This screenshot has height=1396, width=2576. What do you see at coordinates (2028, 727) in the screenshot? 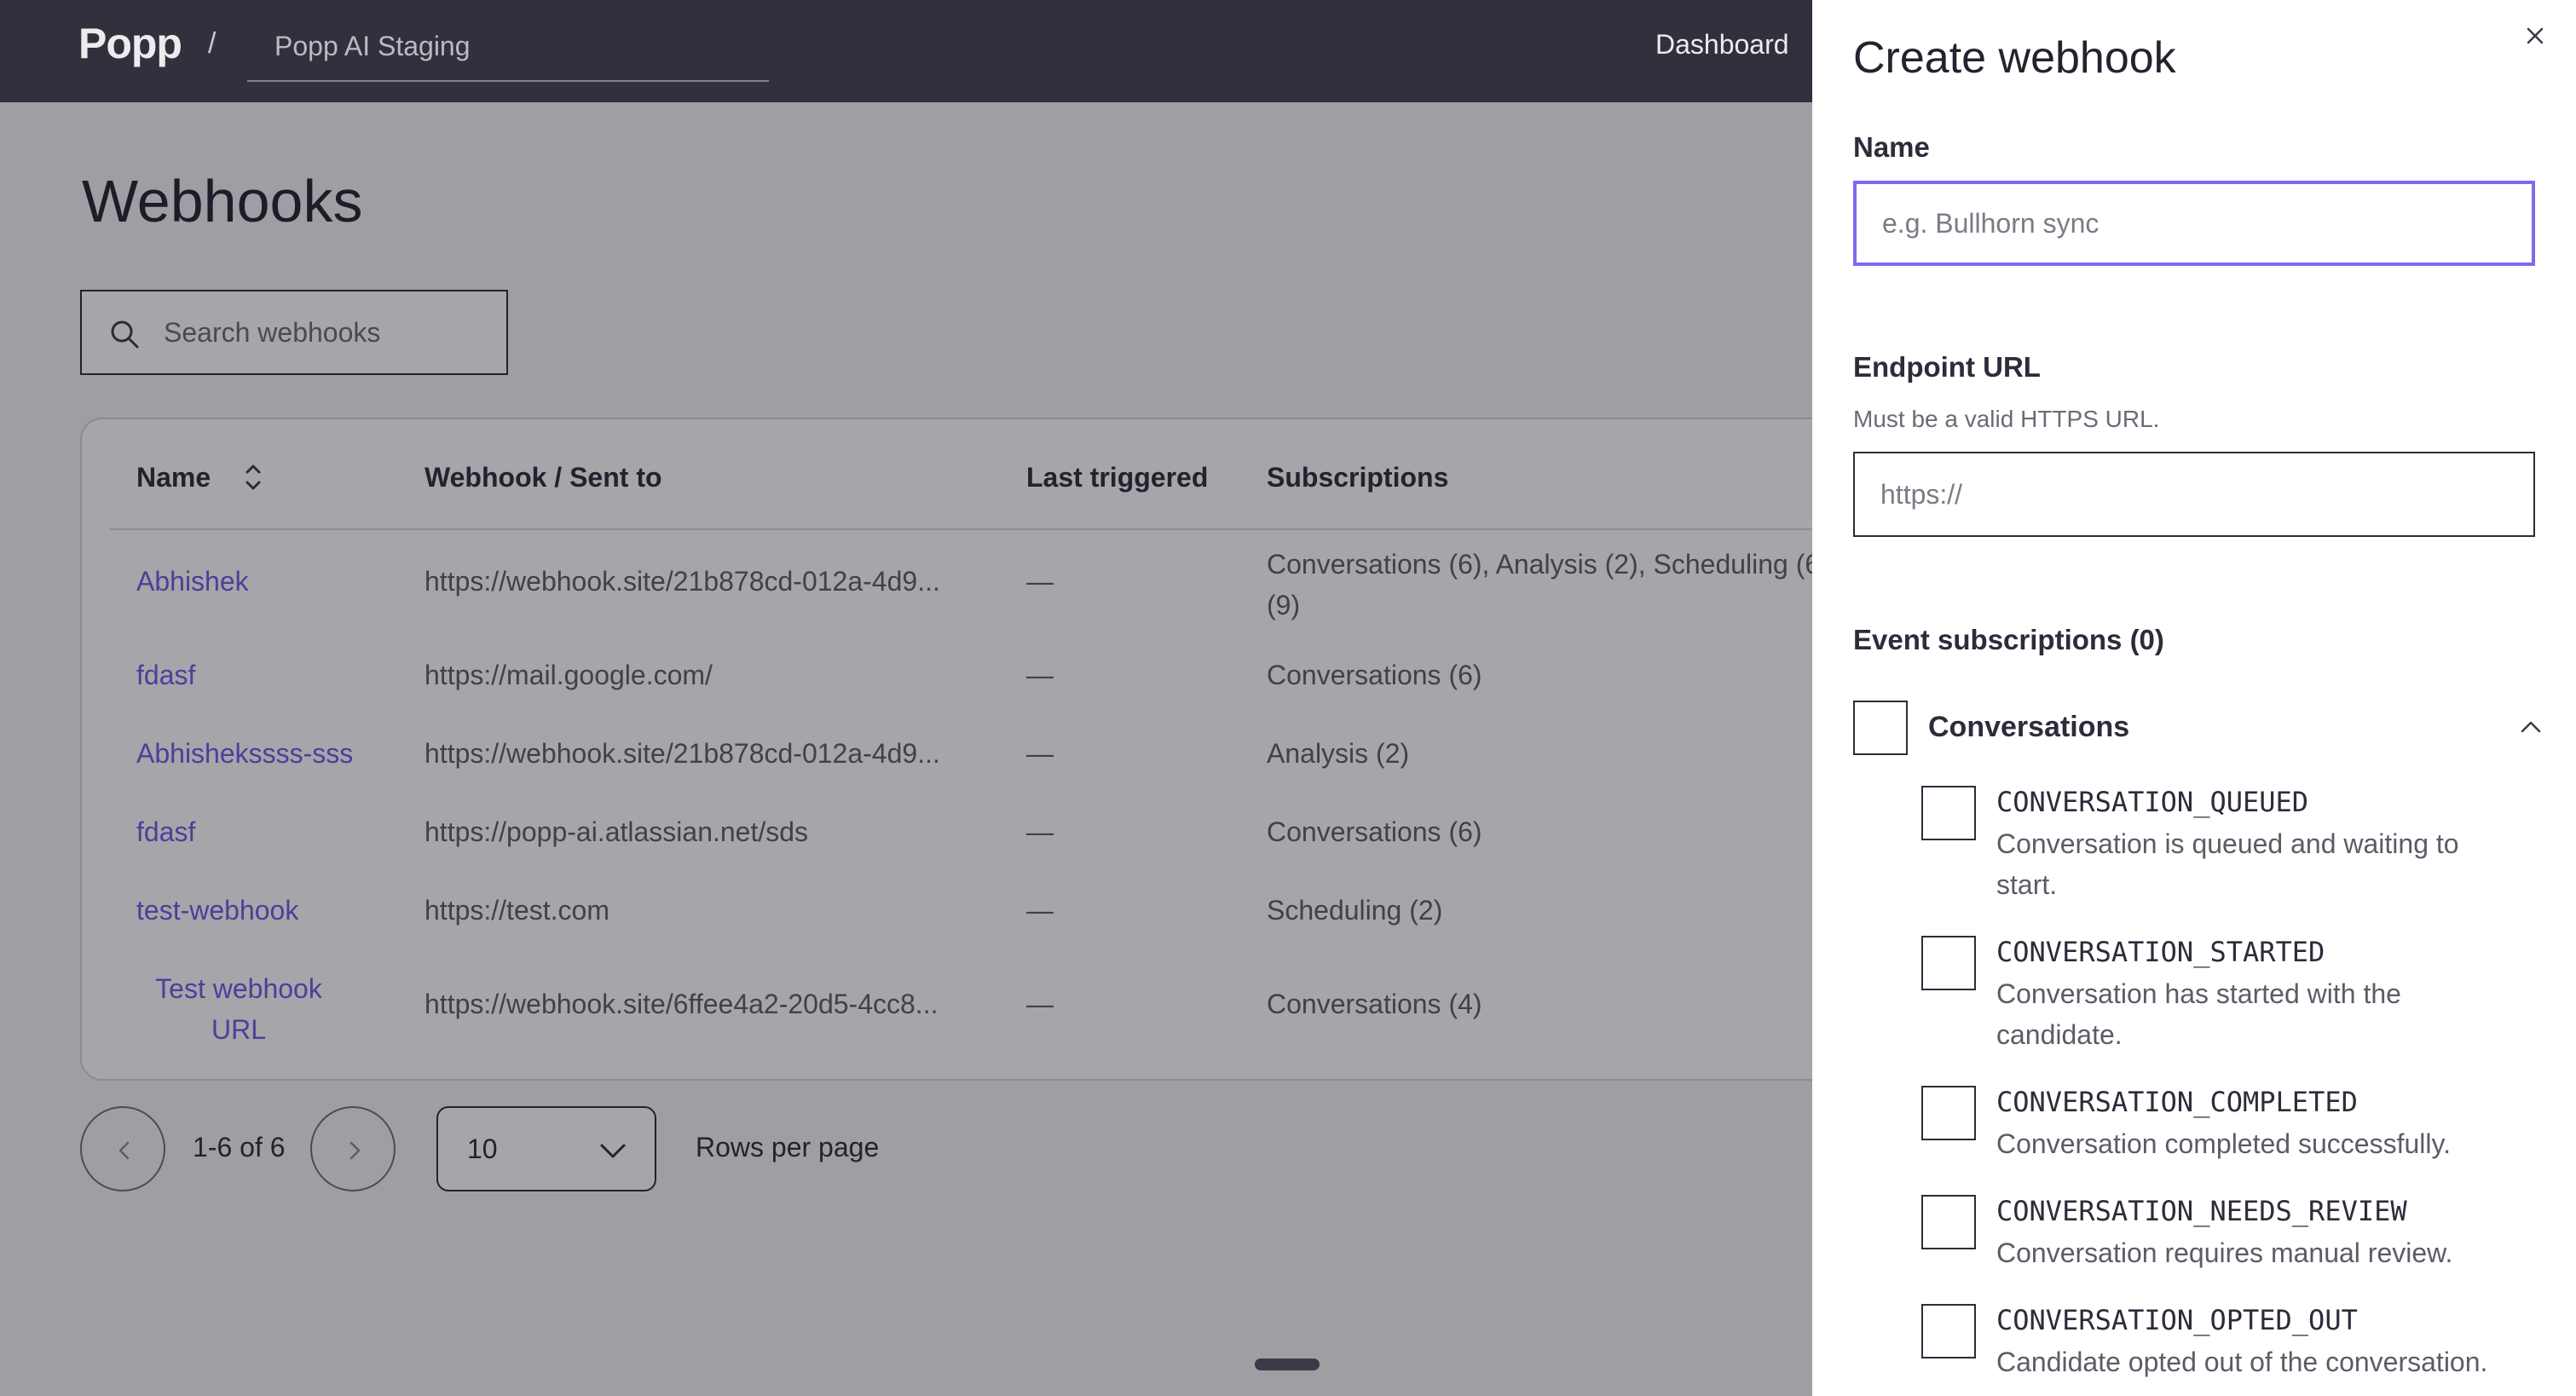
I see `conversations-group-label: Conversations` at bounding box center [2028, 727].